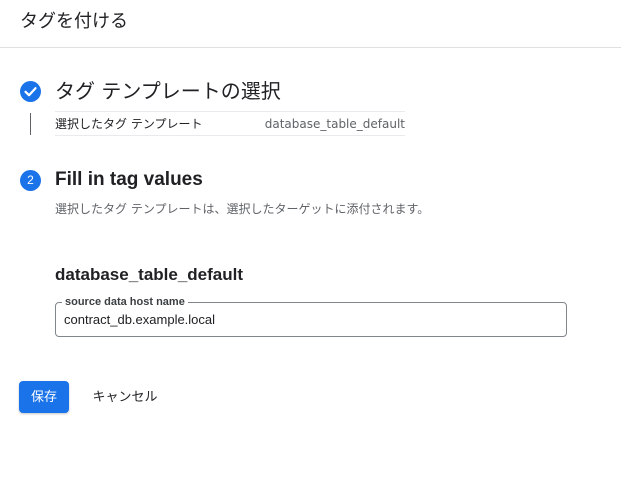 The image size is (621, 497). What do you see at coordinates (149, 274) in the screenshot?
I see `template-name-heading: database_table_default` at bounding box center [149, 274].